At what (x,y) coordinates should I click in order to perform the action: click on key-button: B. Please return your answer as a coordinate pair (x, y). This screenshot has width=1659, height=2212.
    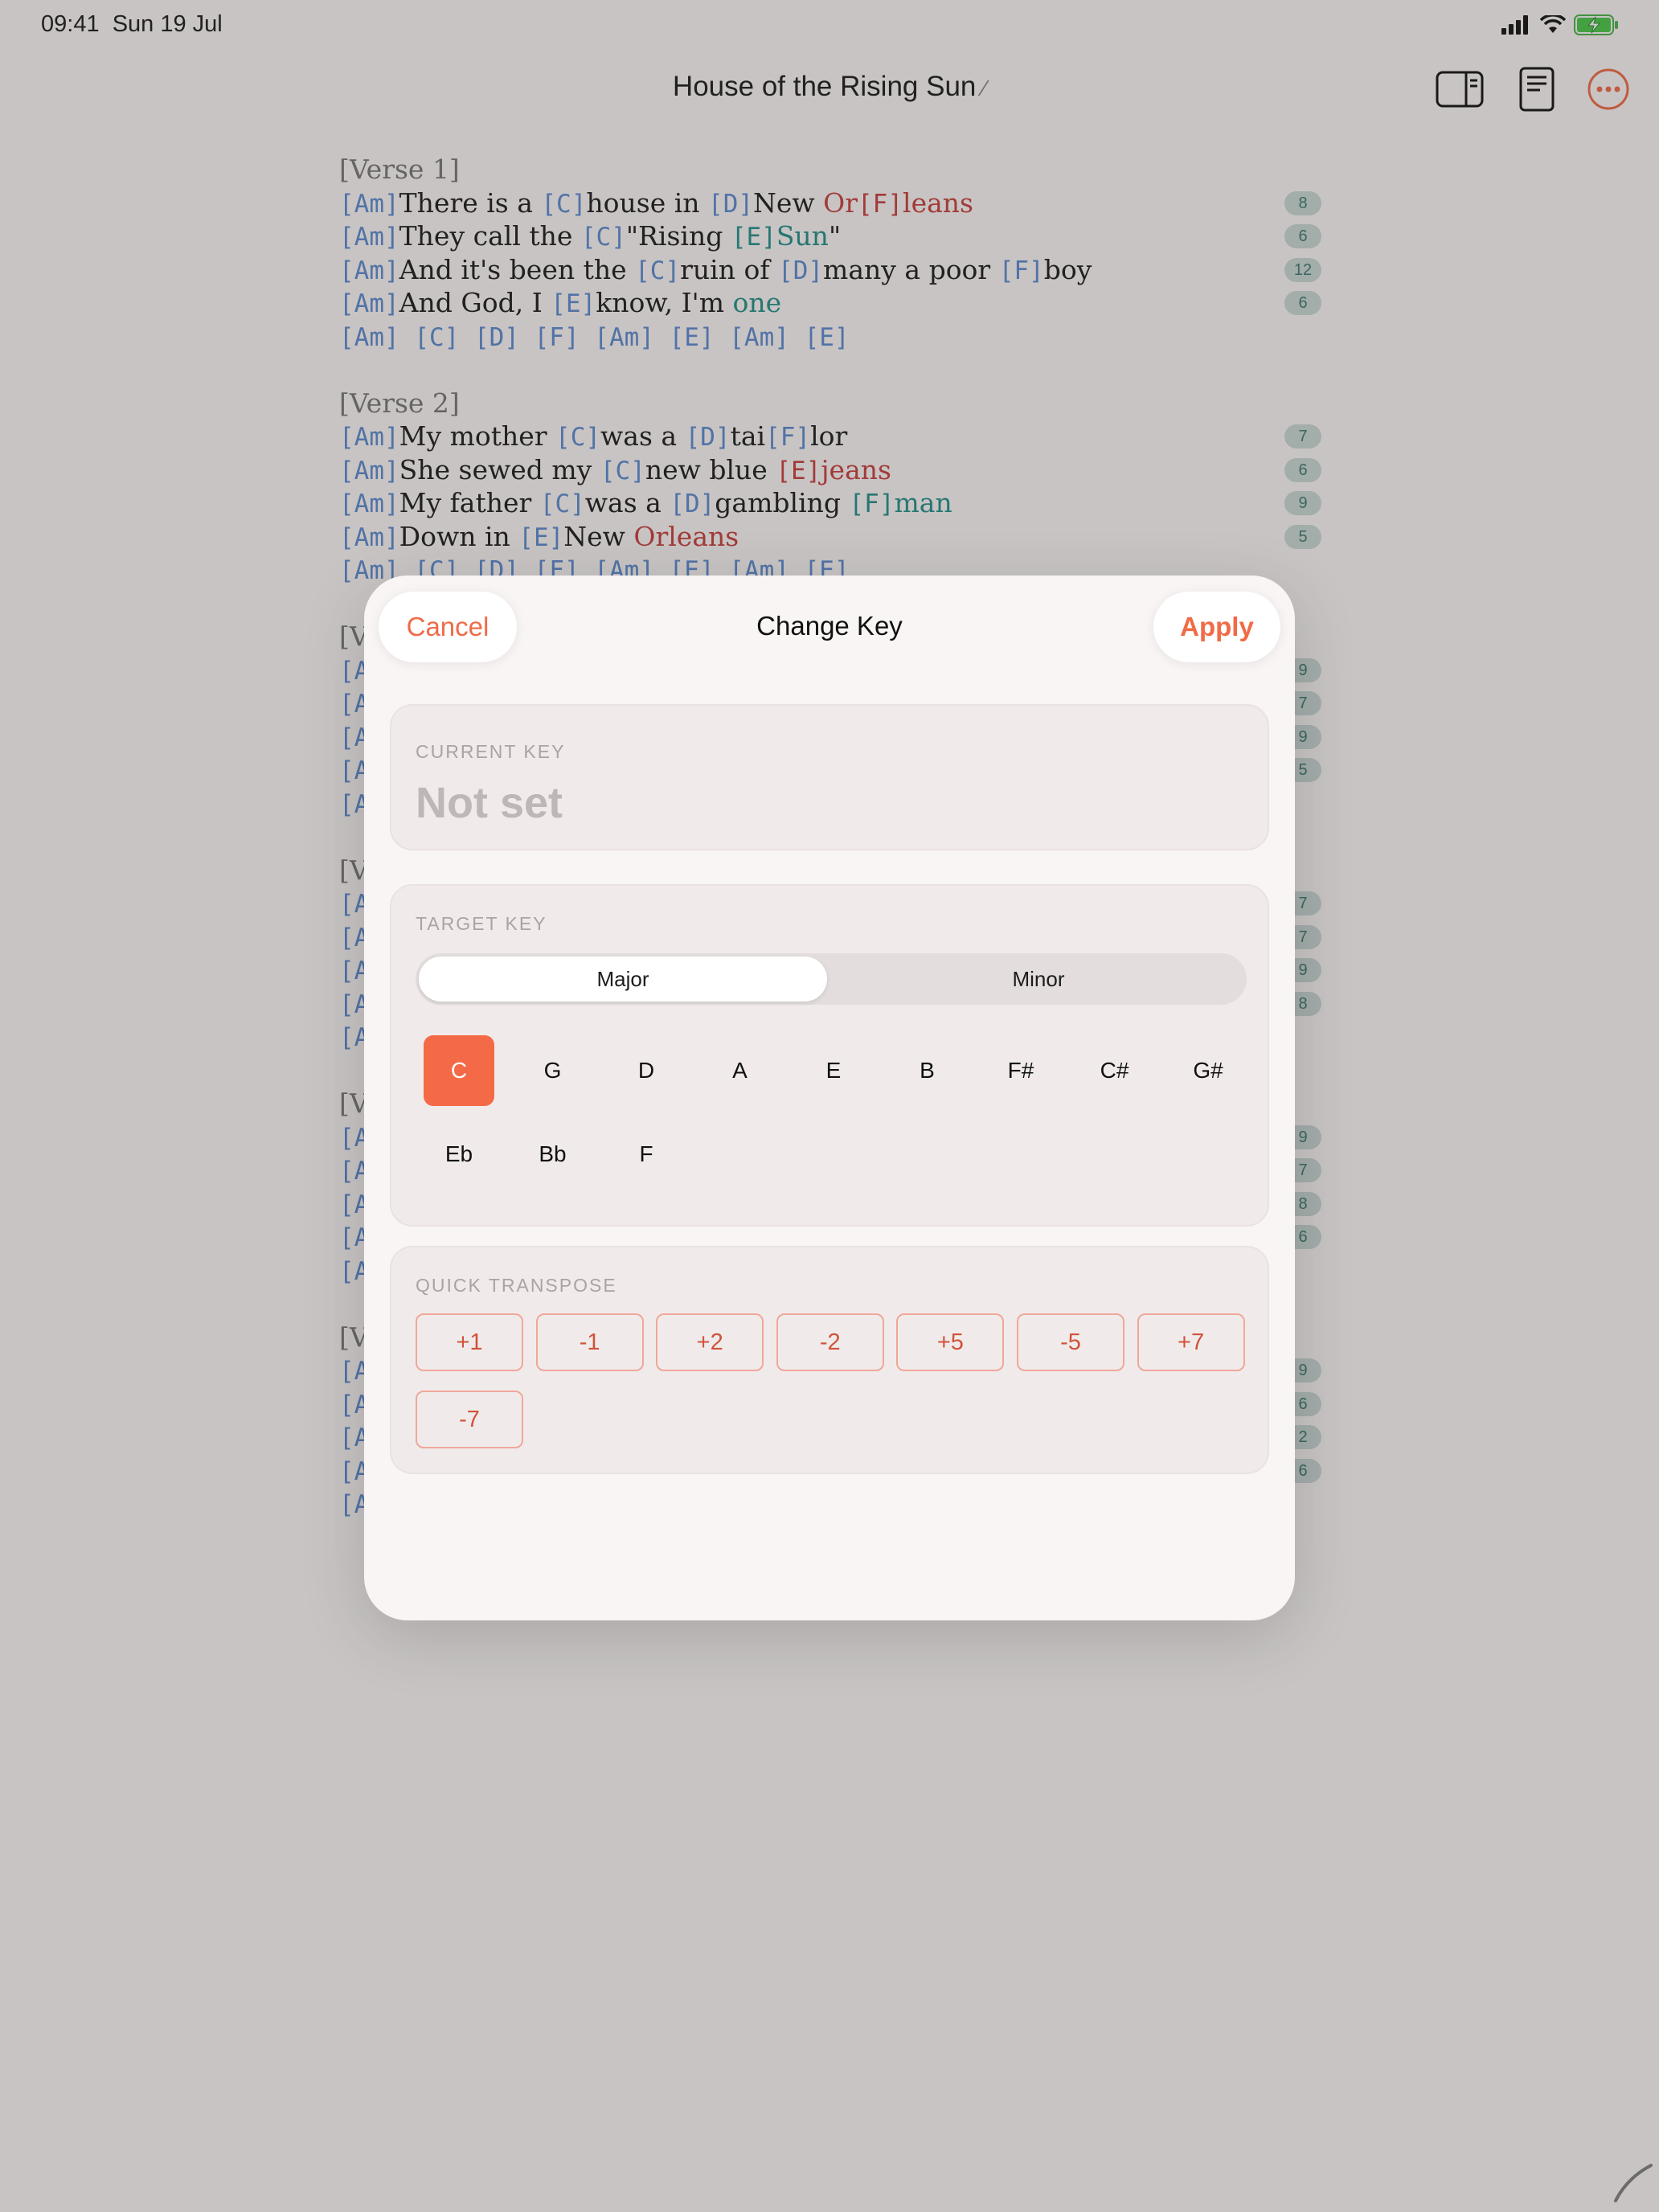
    Looking at the image, I should click on (928, 1070).